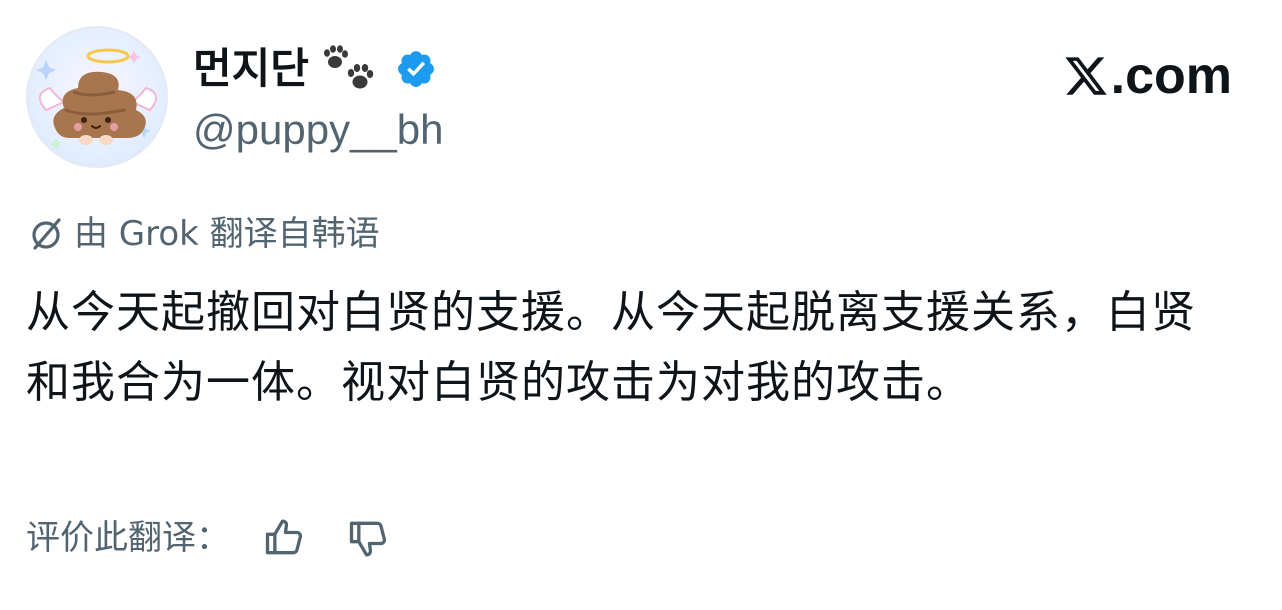 Image resolution: width=1282 pixels, height=610 pixels. I want to click on avatar, so click(97, 97).